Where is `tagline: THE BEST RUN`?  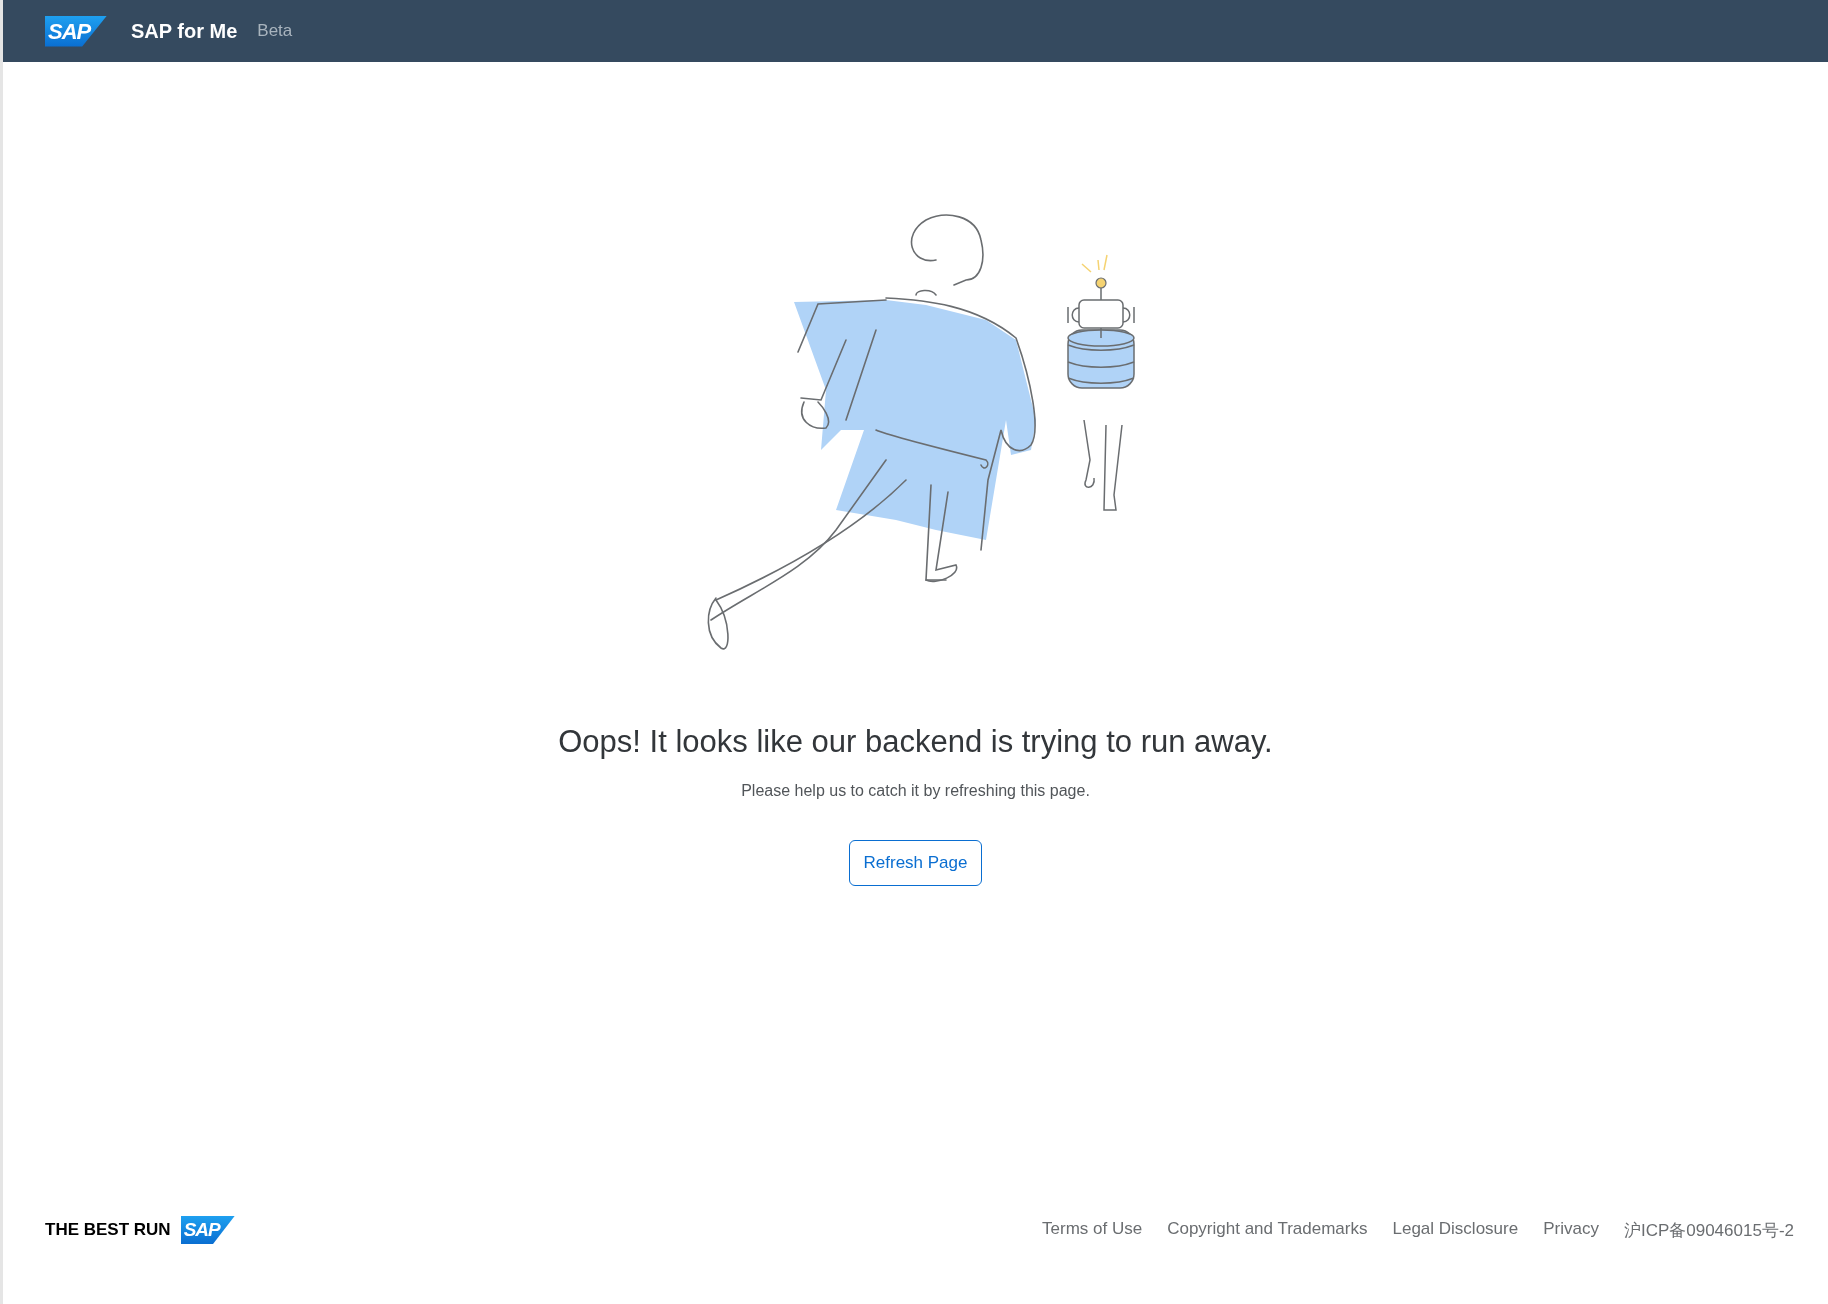 tagline: THE BEST RUN is located at coordinates (108, 1230).